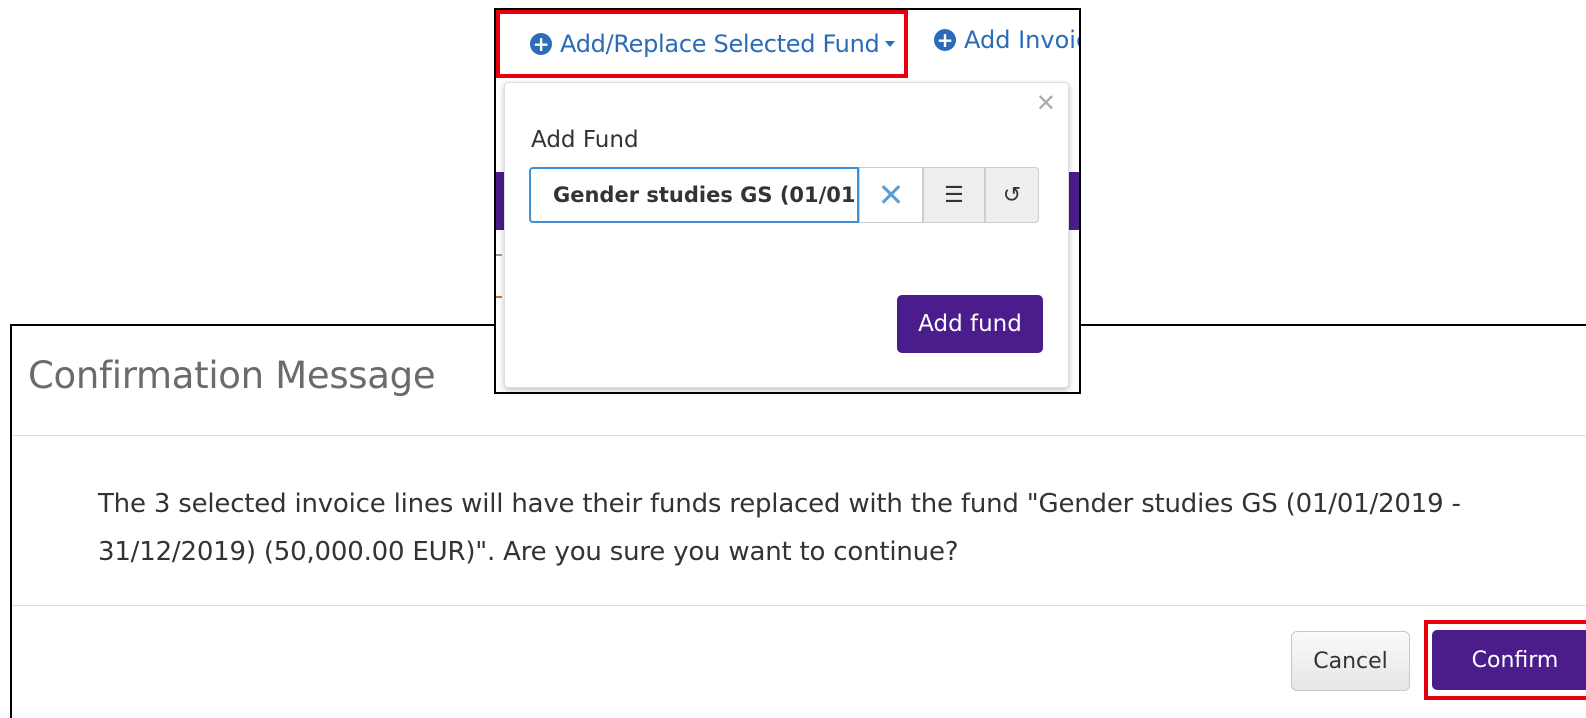 This screenshot has width=1586, height=718. What do you see at coordinates (891, 195) in the screenshot?
I see `clear-x-icon: ✕` at bounding box center [891, 195].